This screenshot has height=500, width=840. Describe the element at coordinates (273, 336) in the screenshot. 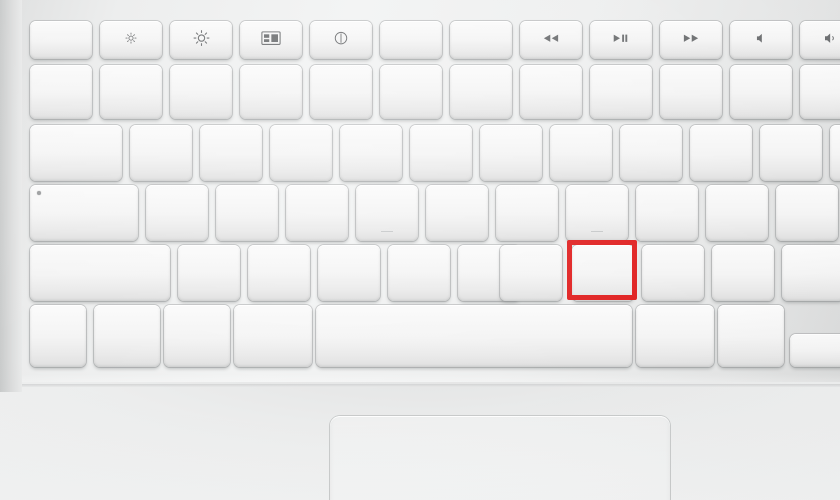

I see `key-command-left` at that location.